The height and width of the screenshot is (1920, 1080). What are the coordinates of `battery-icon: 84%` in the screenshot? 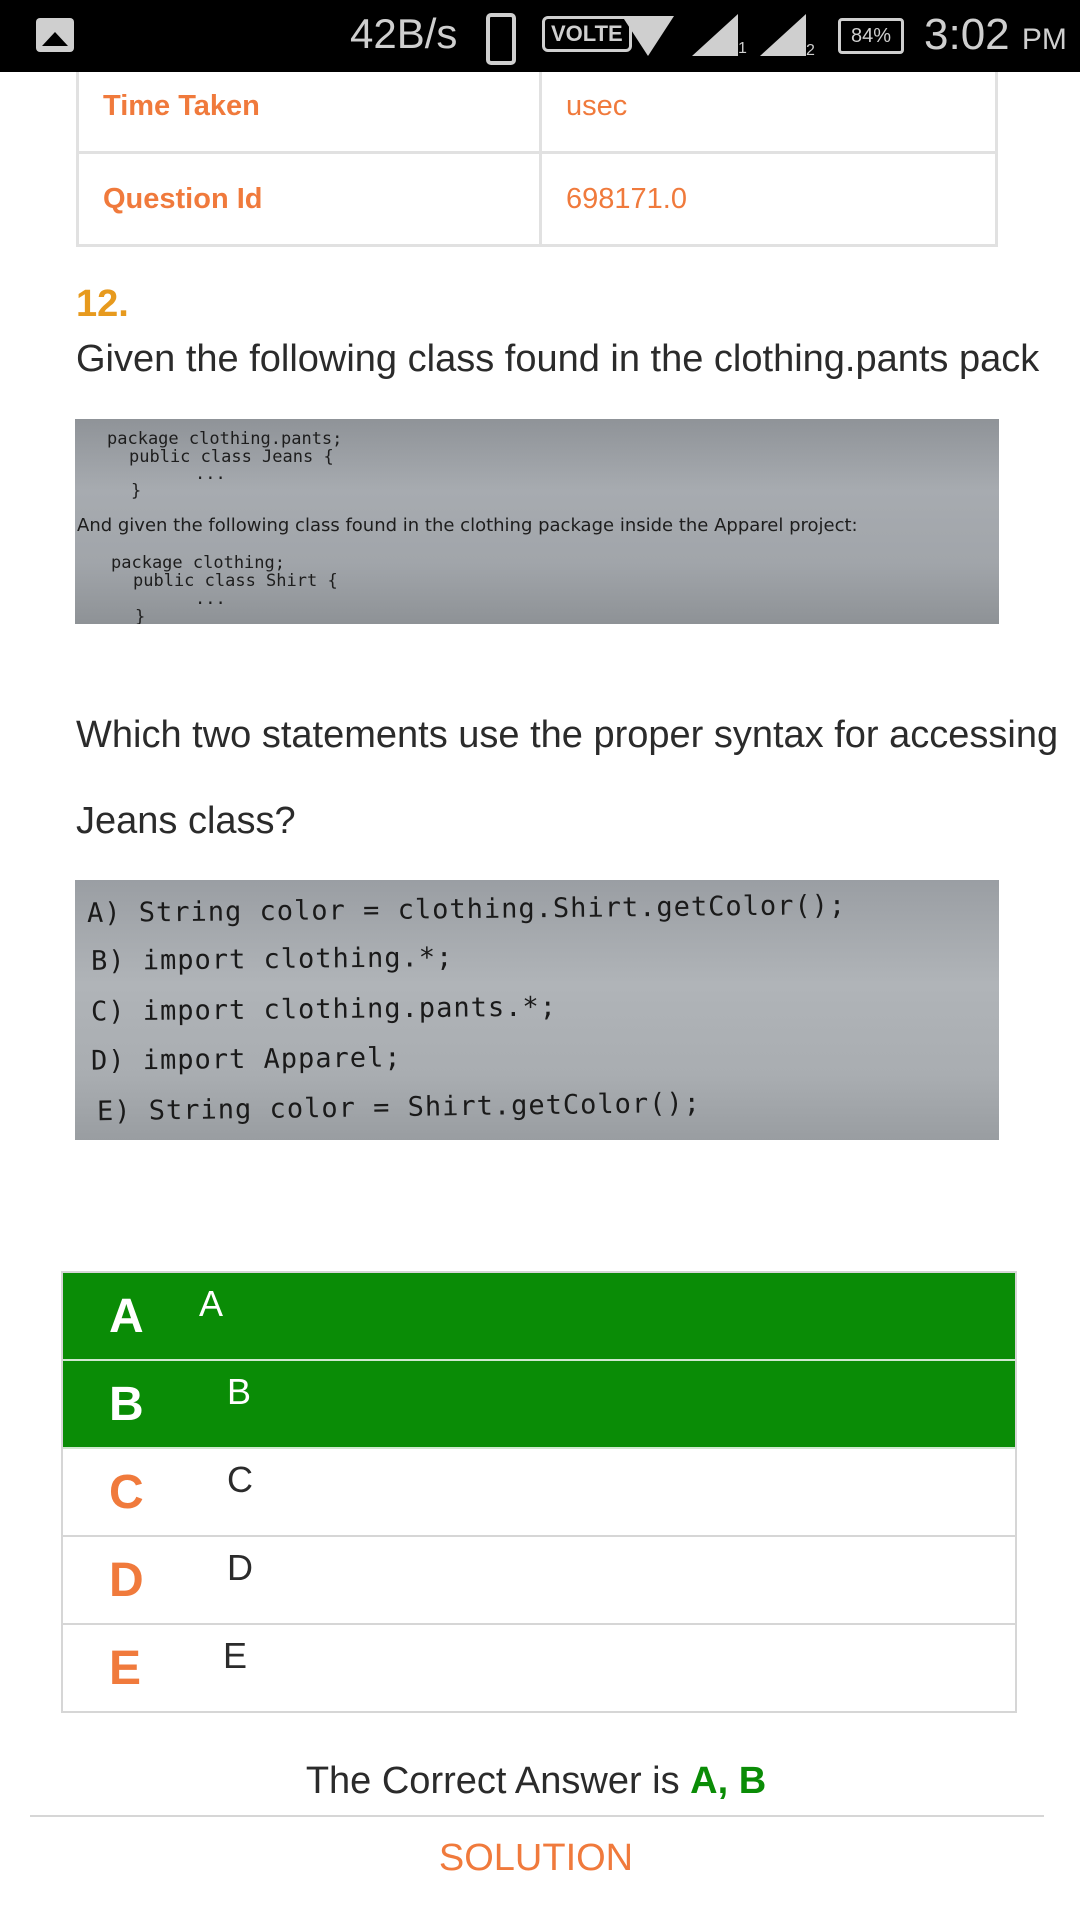 It's located at (871, 36).